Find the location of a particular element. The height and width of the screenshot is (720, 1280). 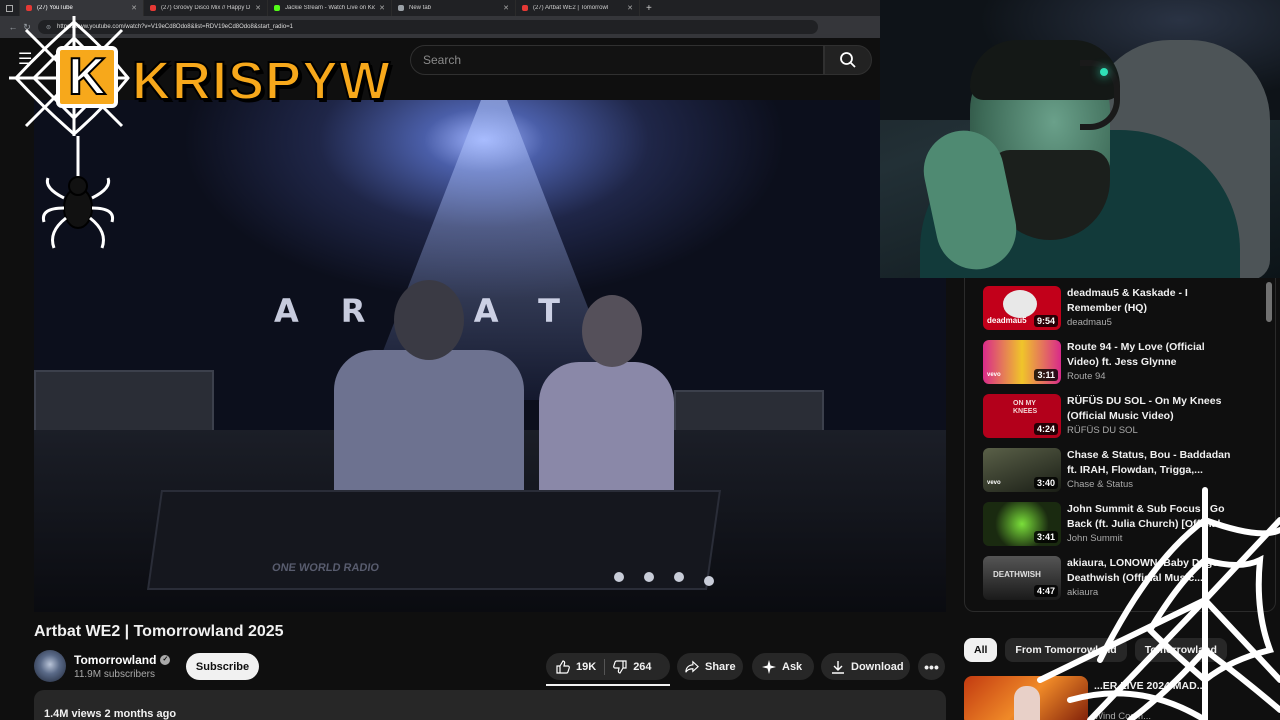

search-button is located at coordinates (848, 60).